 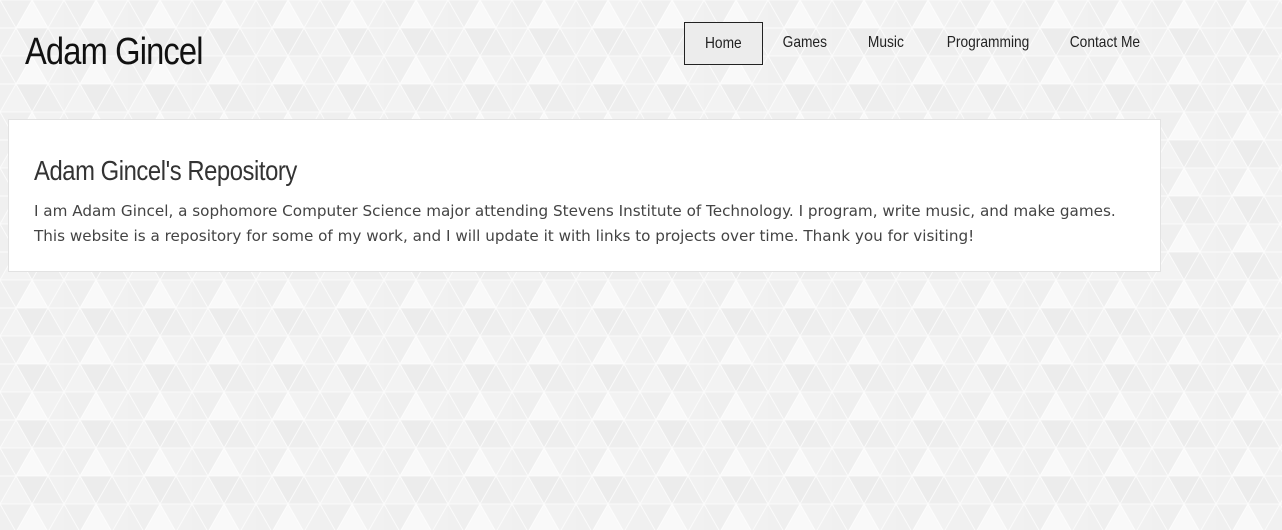 I want to click on nav-item-contact-me: Contact Me, so click(x=1105, y=43).